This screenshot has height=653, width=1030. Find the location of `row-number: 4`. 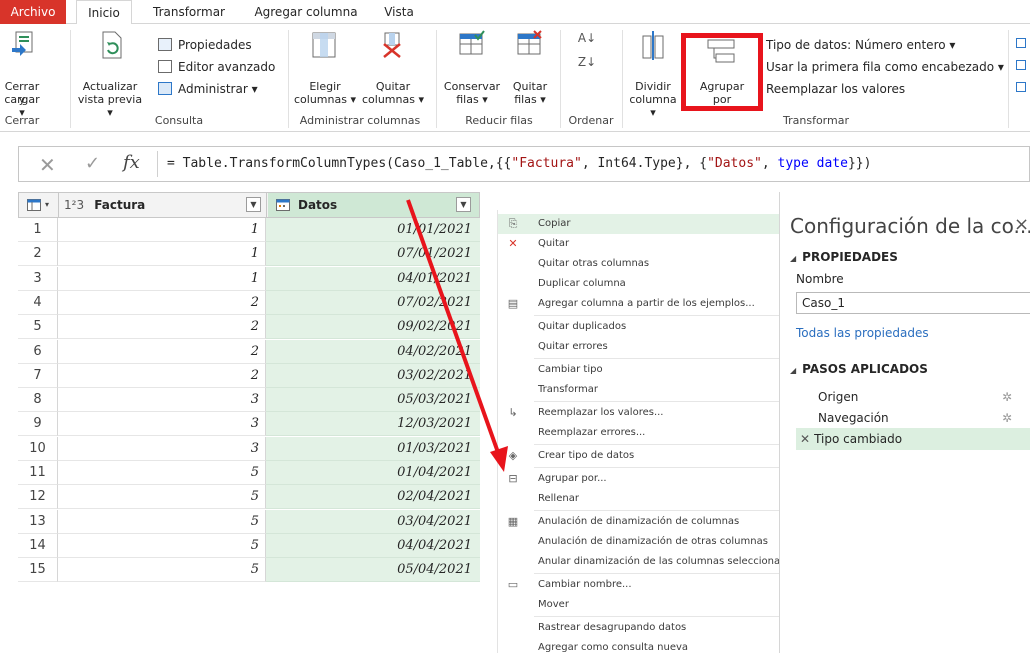

row-number: 4 is located at coordinates (38, 302).